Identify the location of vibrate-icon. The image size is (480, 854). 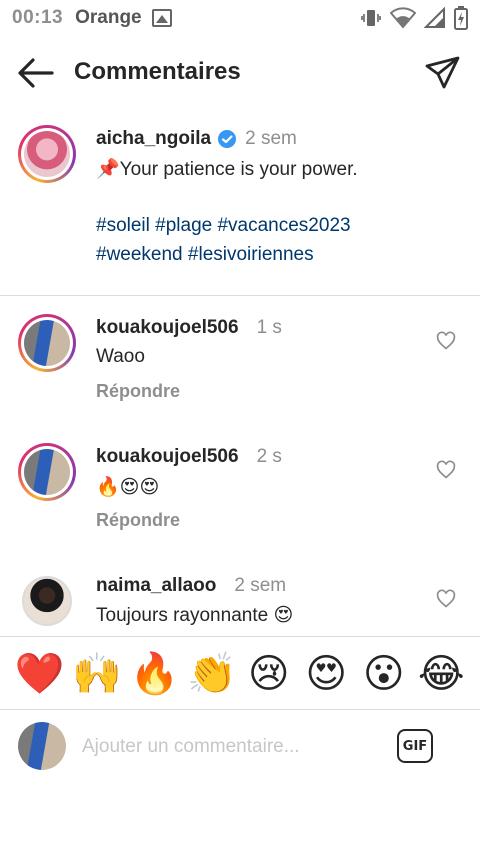
(371, 18).